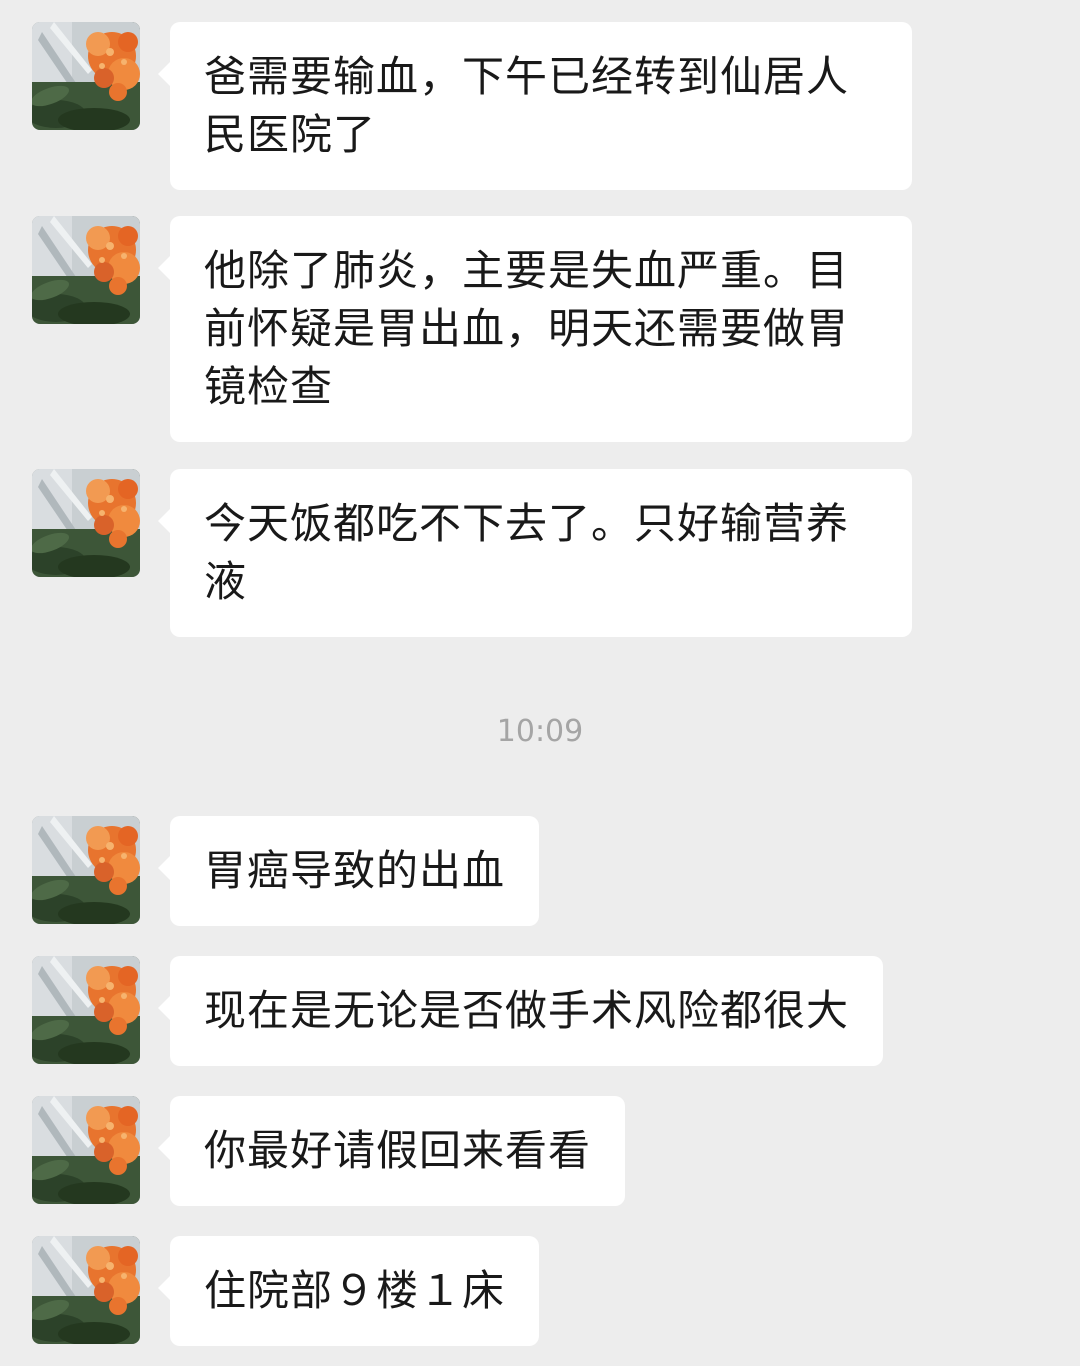 The image size is (1080, 1366). What do you see at coordinates (355, 1290) in the screenshot?
I see `message-text: 住院部９楼１床` at bounding box center [355, 1290].